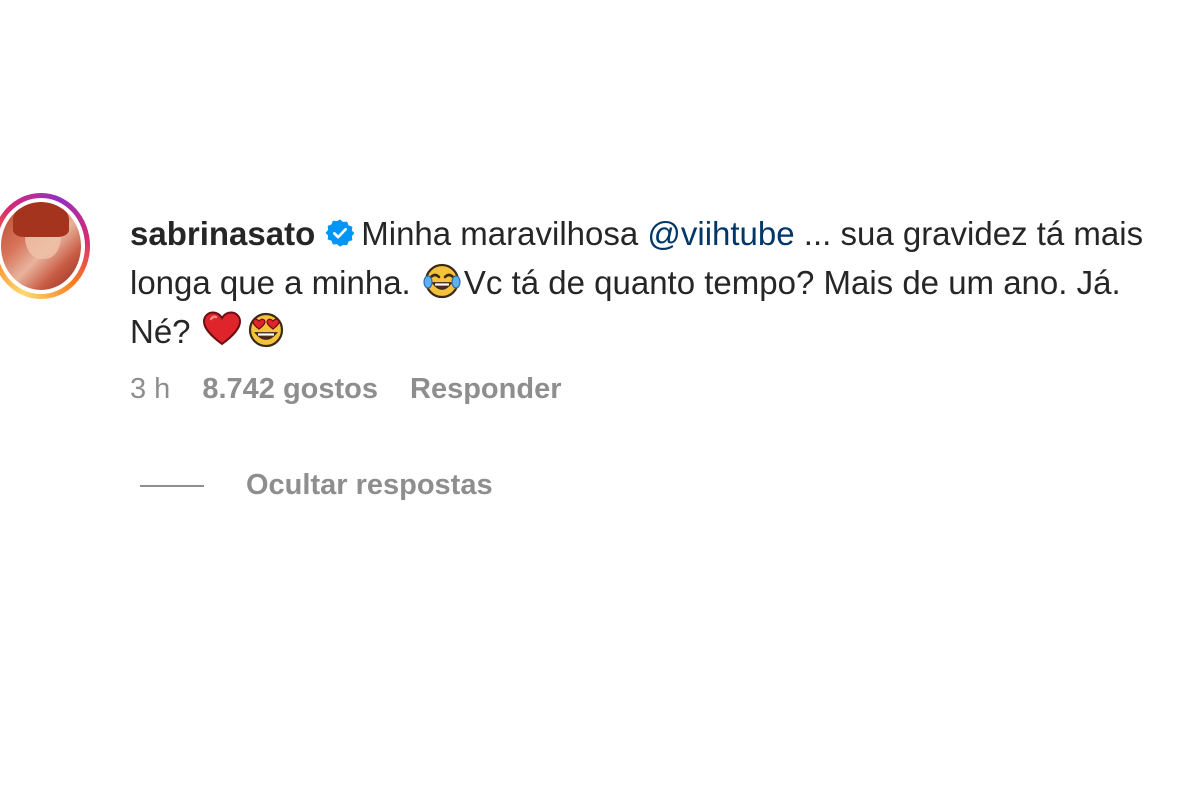 This screenshot has height=800, width=1200. What do you see at coordinates (172, 485) in the screenshot?
I see `divider-line` at bounding box center [172, 485].